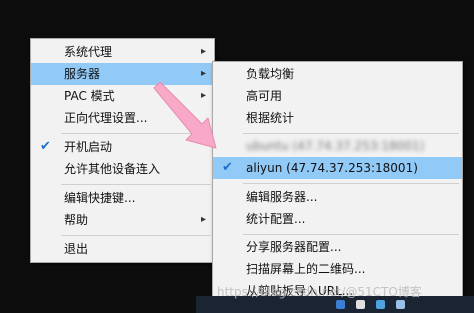 The height and width of the screenshot is (313, 474). What do you see at coordinates (82, 74) in the screenshot?
I see `menu-item-label: 服务器` at bounding box center [82, 74].